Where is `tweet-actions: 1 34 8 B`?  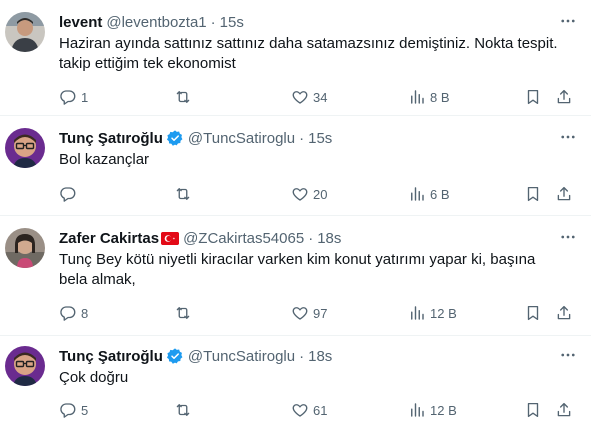 tweet-actions: 1 34 8 B is located at coordinates (319, 97).